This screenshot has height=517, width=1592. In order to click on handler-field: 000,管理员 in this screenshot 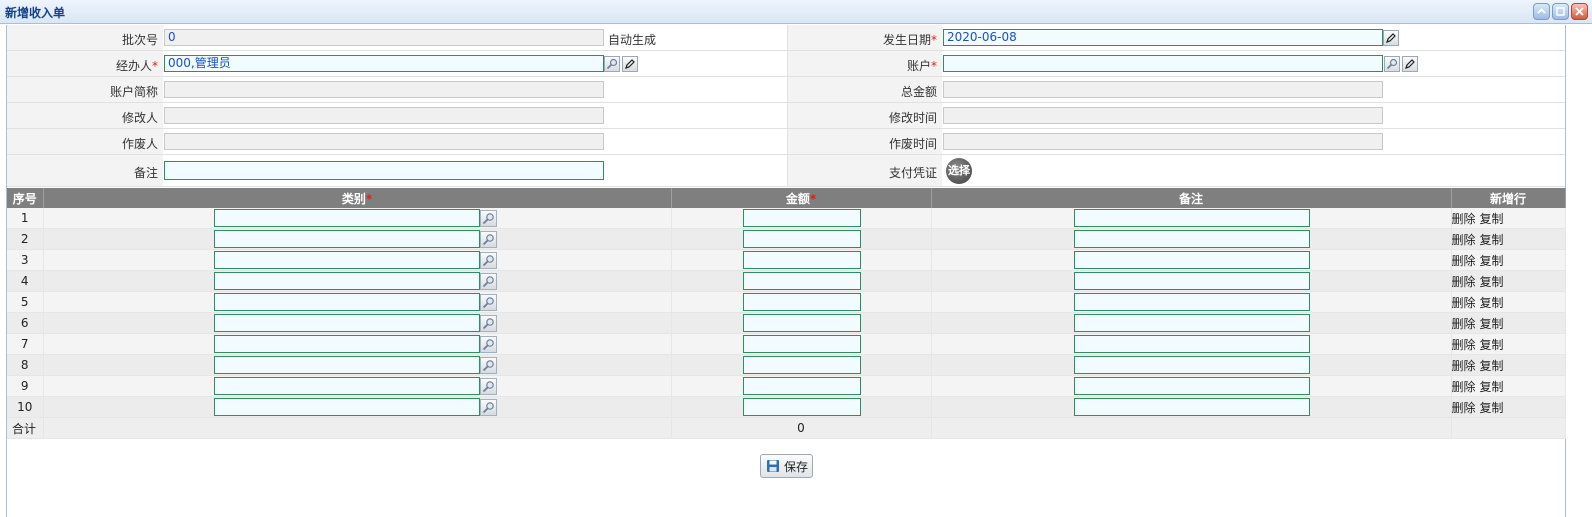, I will do `click(384, 63)`.